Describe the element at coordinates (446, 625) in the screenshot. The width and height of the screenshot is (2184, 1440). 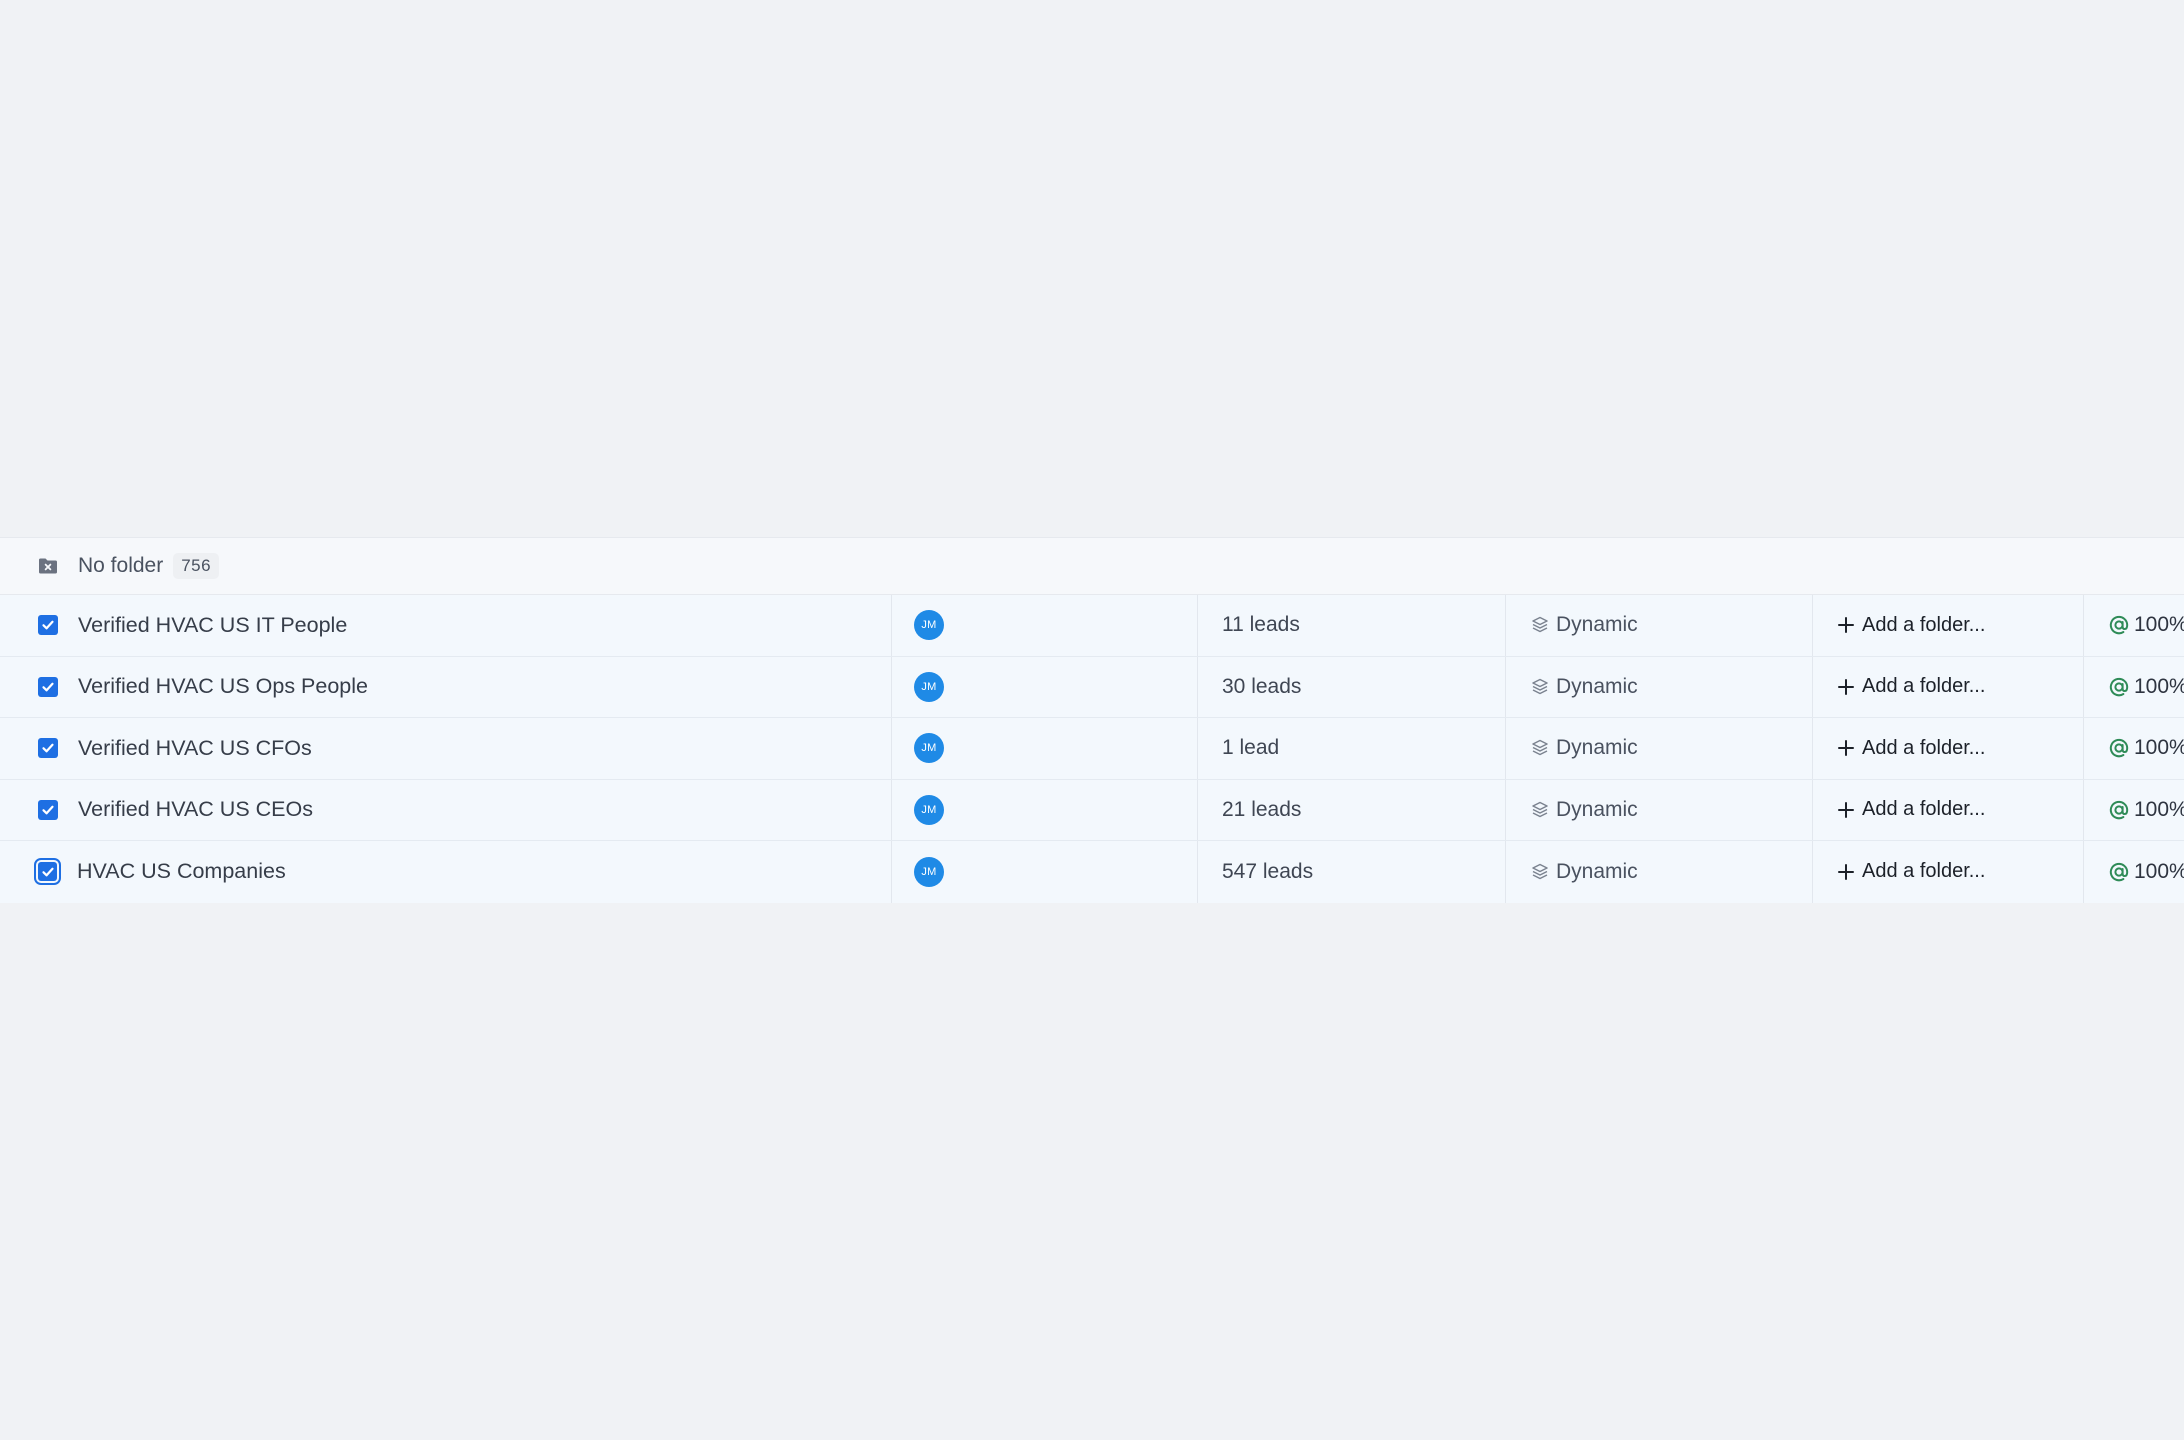
I see `name-cell: Verified HVAC US IT People` at that location.